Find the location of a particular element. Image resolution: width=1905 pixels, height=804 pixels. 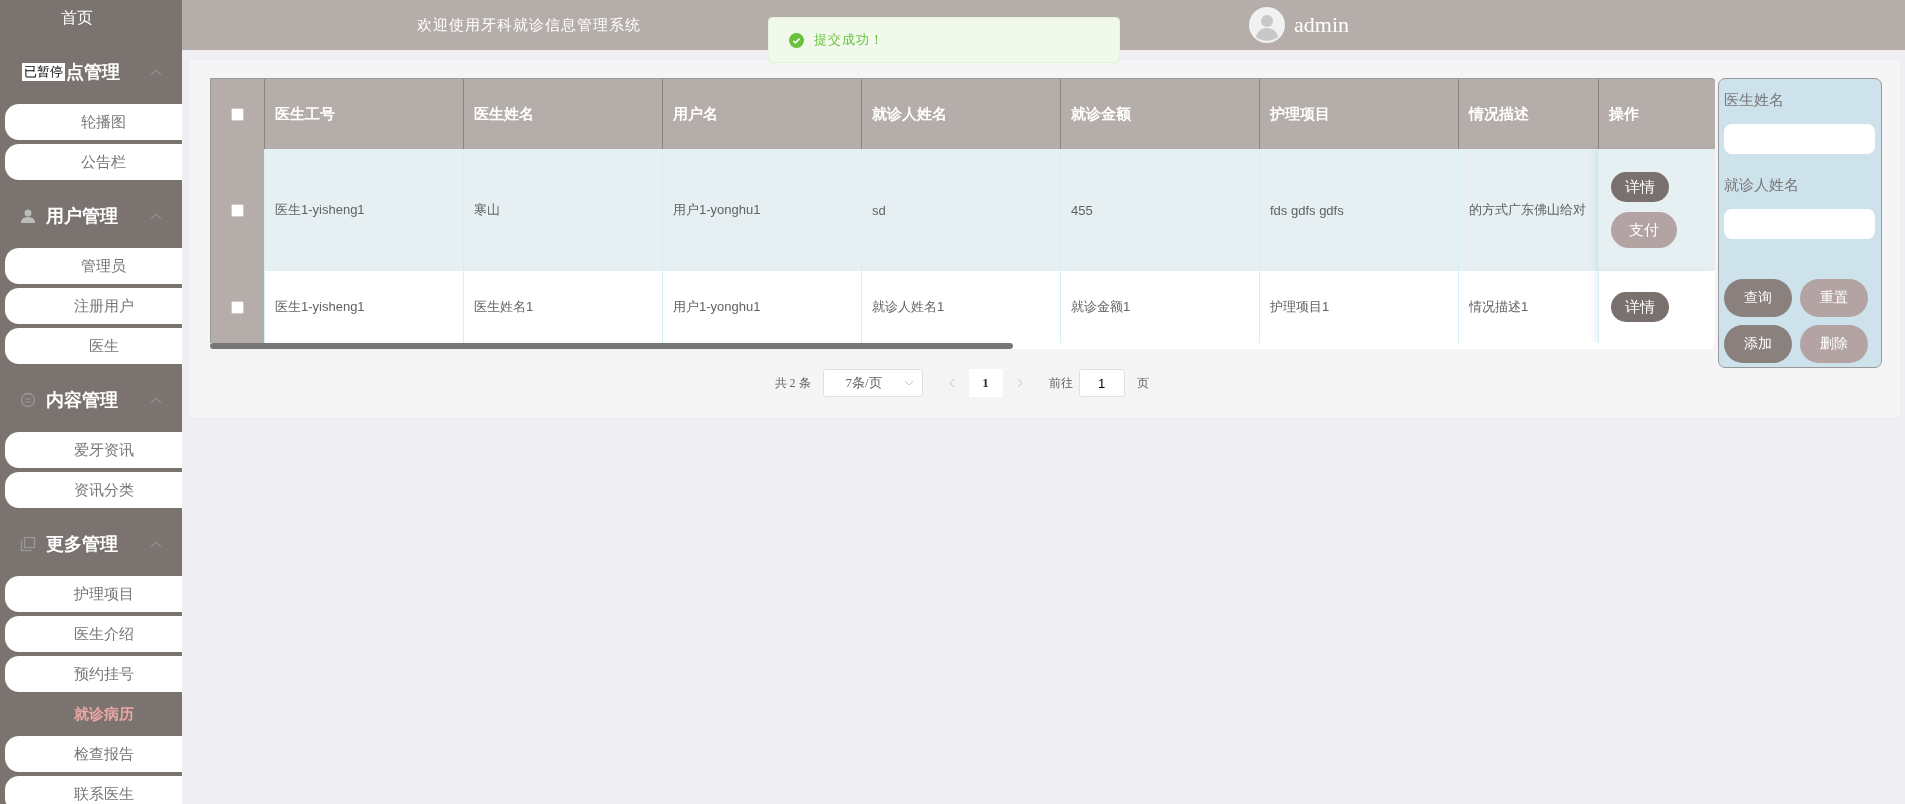

column-header: 就诊金额 is located at coordinates (1159, 114).